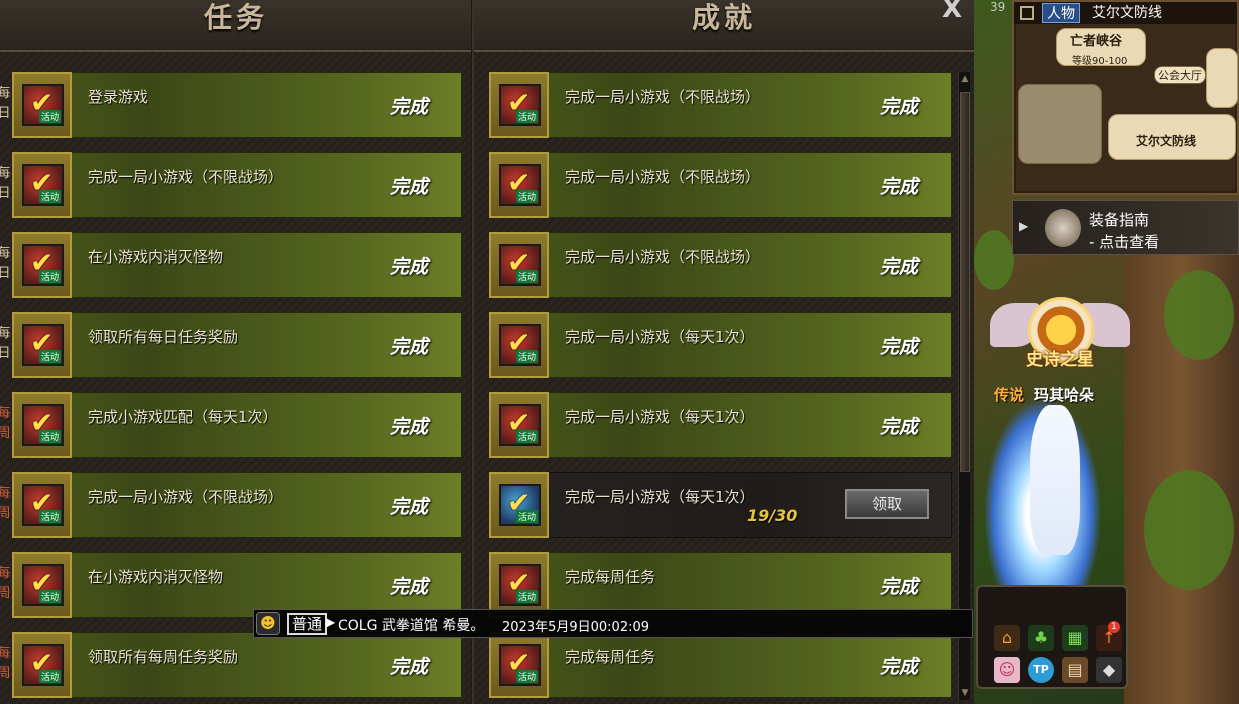 The image size is (1239, 704). Describe the element at coordinates (1075, 638) in the screenshot. I see `calendar-icon: ▦` at that location.